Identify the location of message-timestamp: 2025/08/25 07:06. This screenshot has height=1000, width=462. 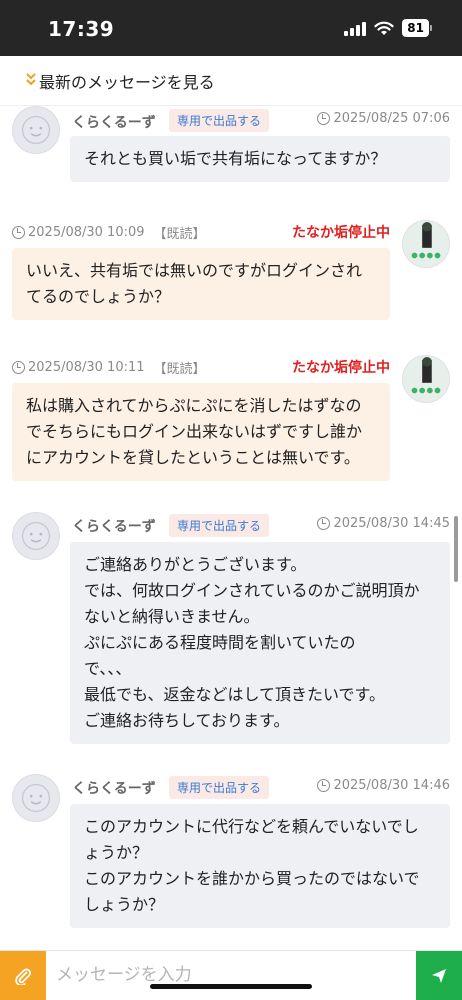
(383, 118).